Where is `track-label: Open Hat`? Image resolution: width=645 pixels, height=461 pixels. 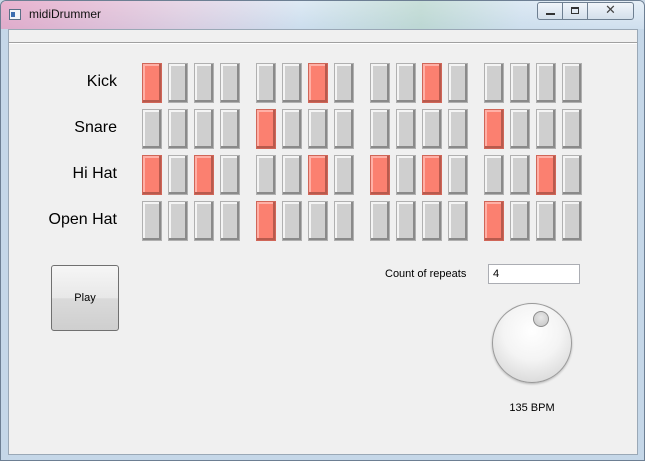
track-label: Open Hat is located at coordinates (82, 219).